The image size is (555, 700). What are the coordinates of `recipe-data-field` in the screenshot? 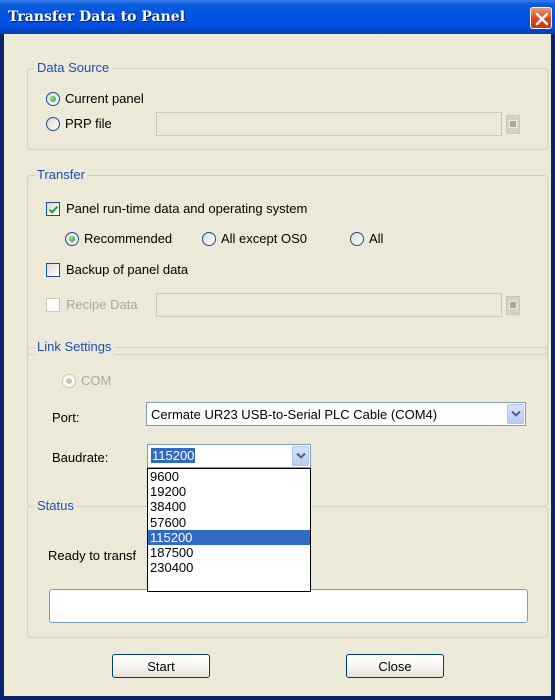 It's located at (329, 305).